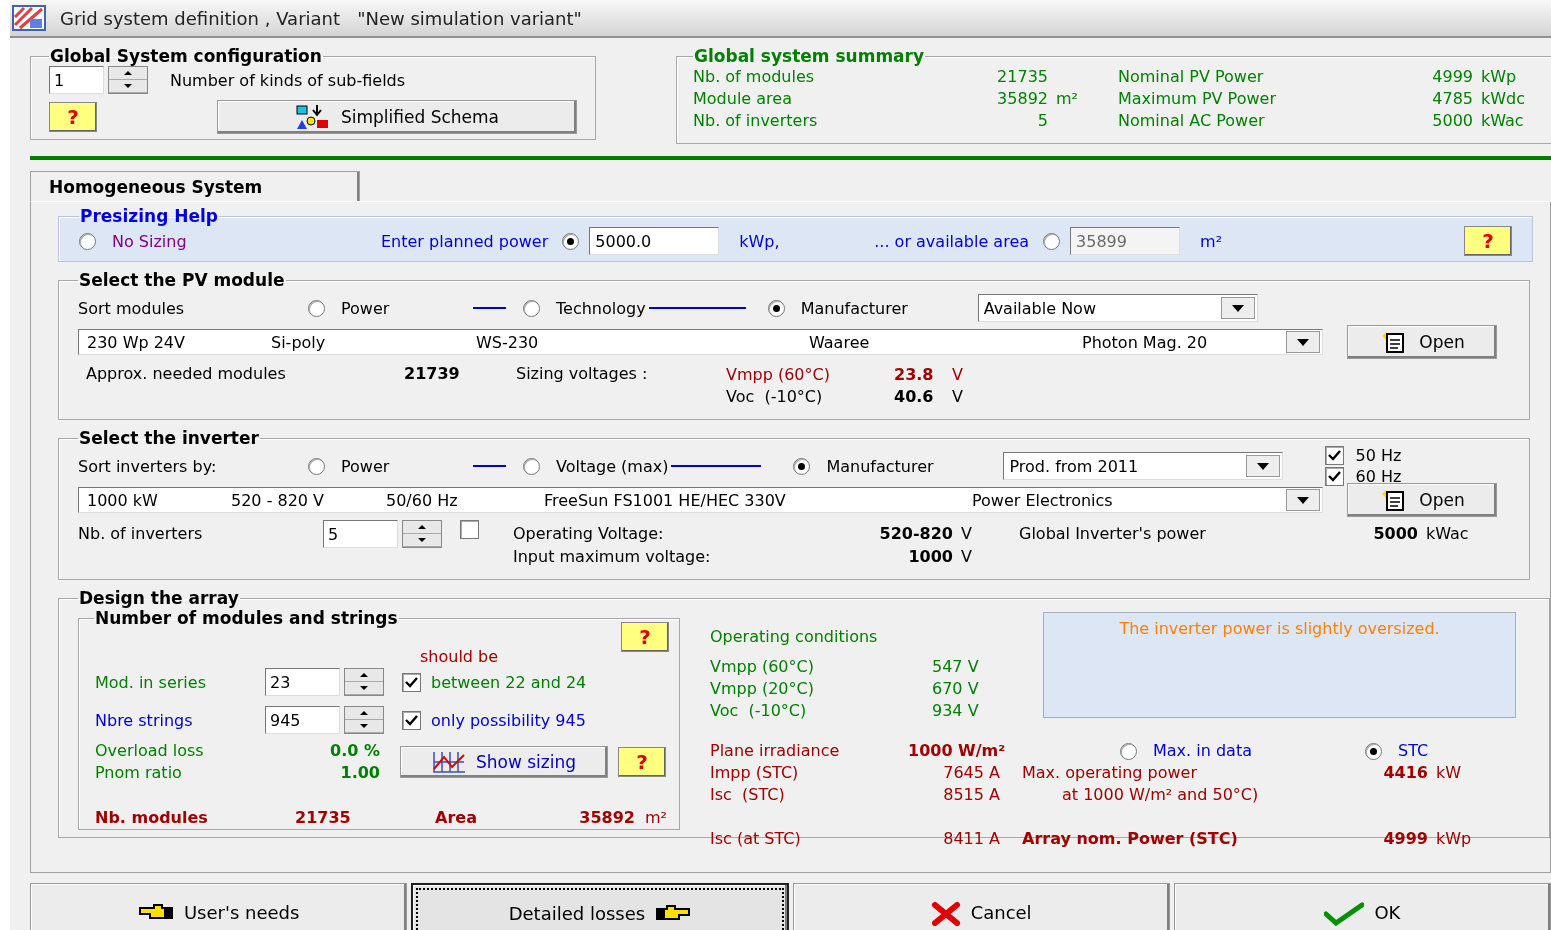 The width and height of the screenshot is (1551, 930). I want to click on list-column-text: 520 - 820 V, so click(278, 500).